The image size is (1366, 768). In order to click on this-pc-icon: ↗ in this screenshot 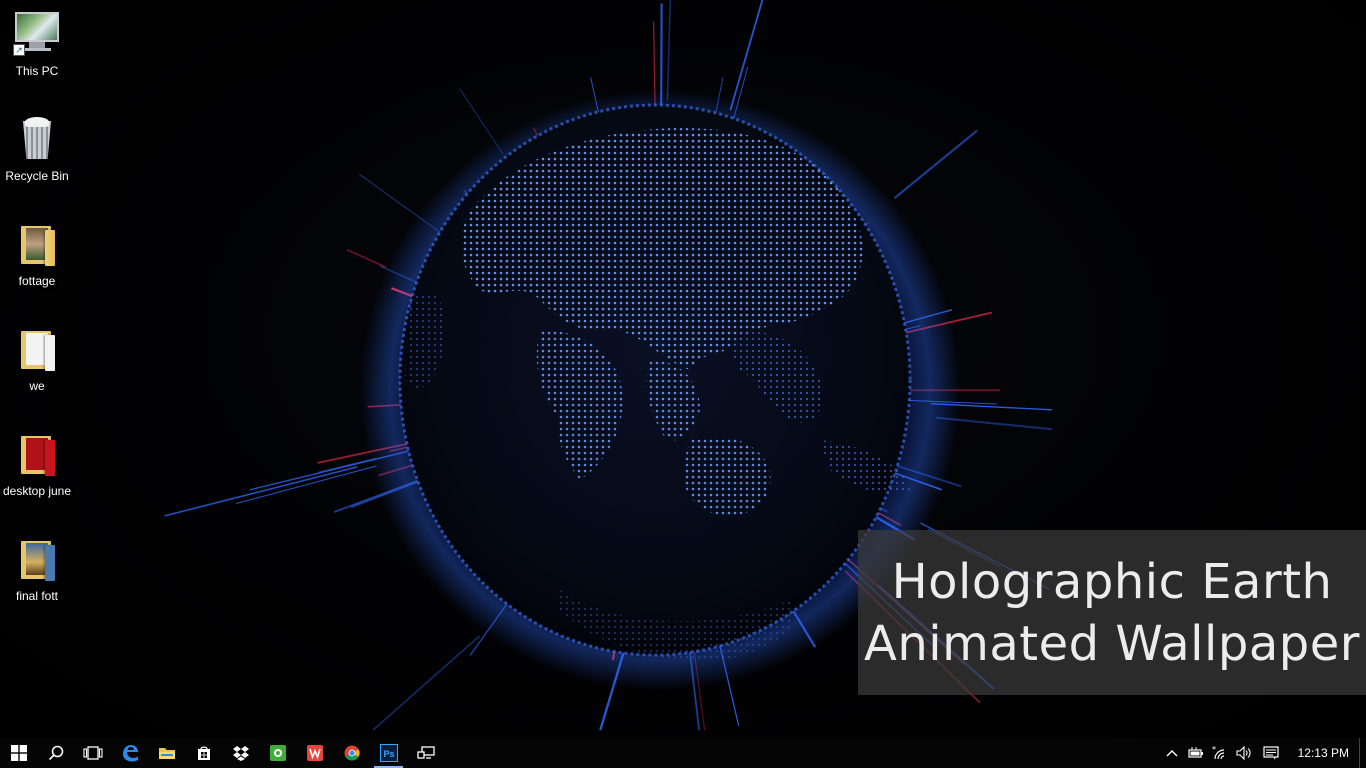, I will do `click(37, 34)`.